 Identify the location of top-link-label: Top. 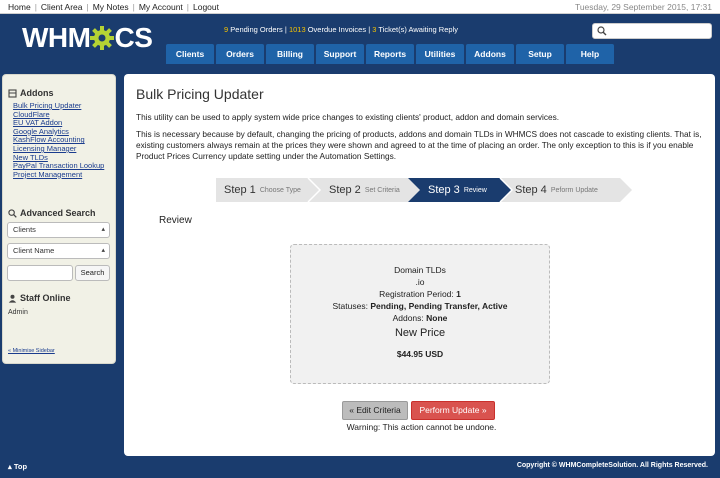
(20, 466).